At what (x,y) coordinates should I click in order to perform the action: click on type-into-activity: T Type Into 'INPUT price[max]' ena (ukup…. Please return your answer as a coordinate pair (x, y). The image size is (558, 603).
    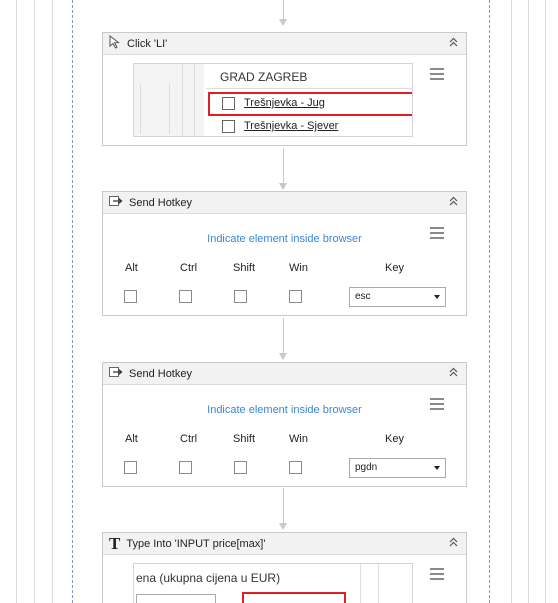
    Looking at the image, I should click on (284, 567).